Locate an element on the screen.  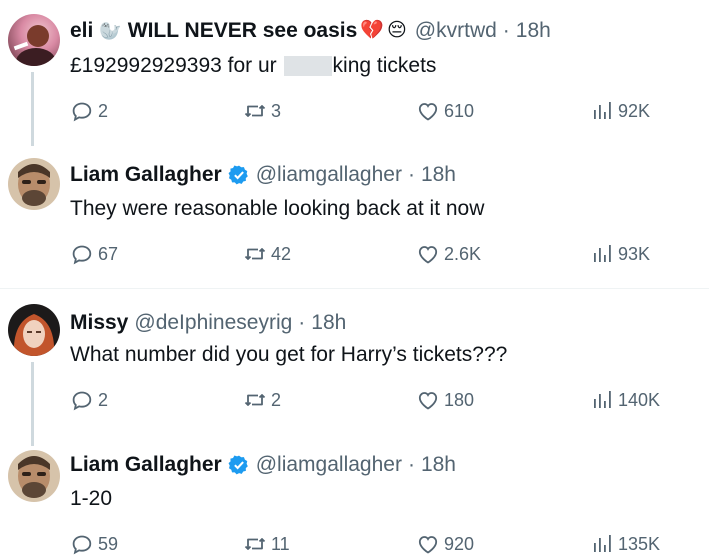
reply-count: 59 is located at coordinates (108, 543).